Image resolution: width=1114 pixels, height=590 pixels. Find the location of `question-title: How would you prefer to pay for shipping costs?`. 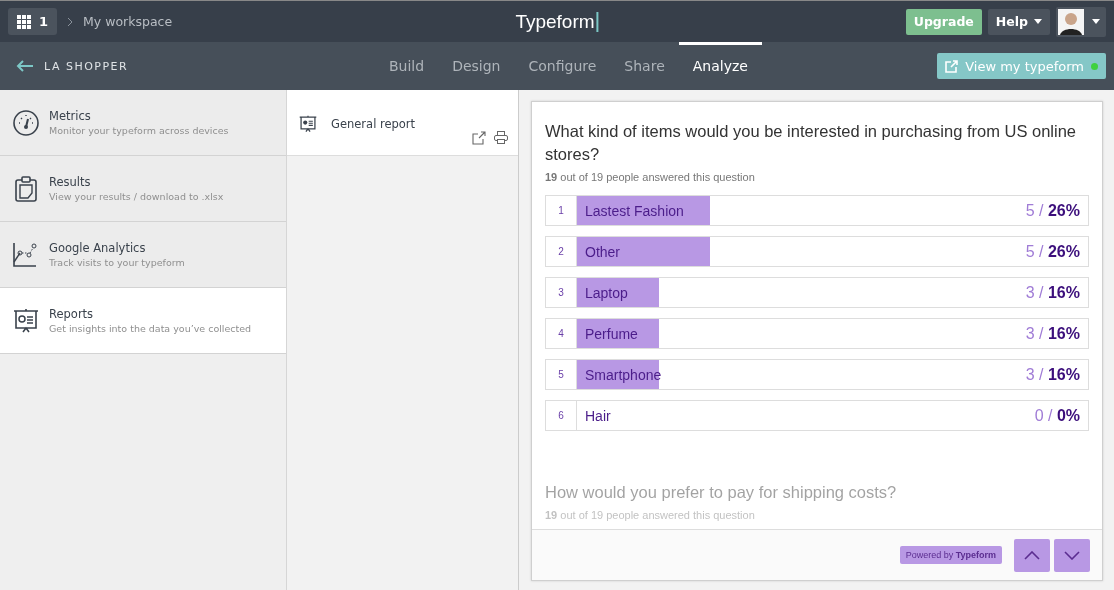

question-title: How would you prefer to pay for shipping costs? is located at coordinates (721, 492).